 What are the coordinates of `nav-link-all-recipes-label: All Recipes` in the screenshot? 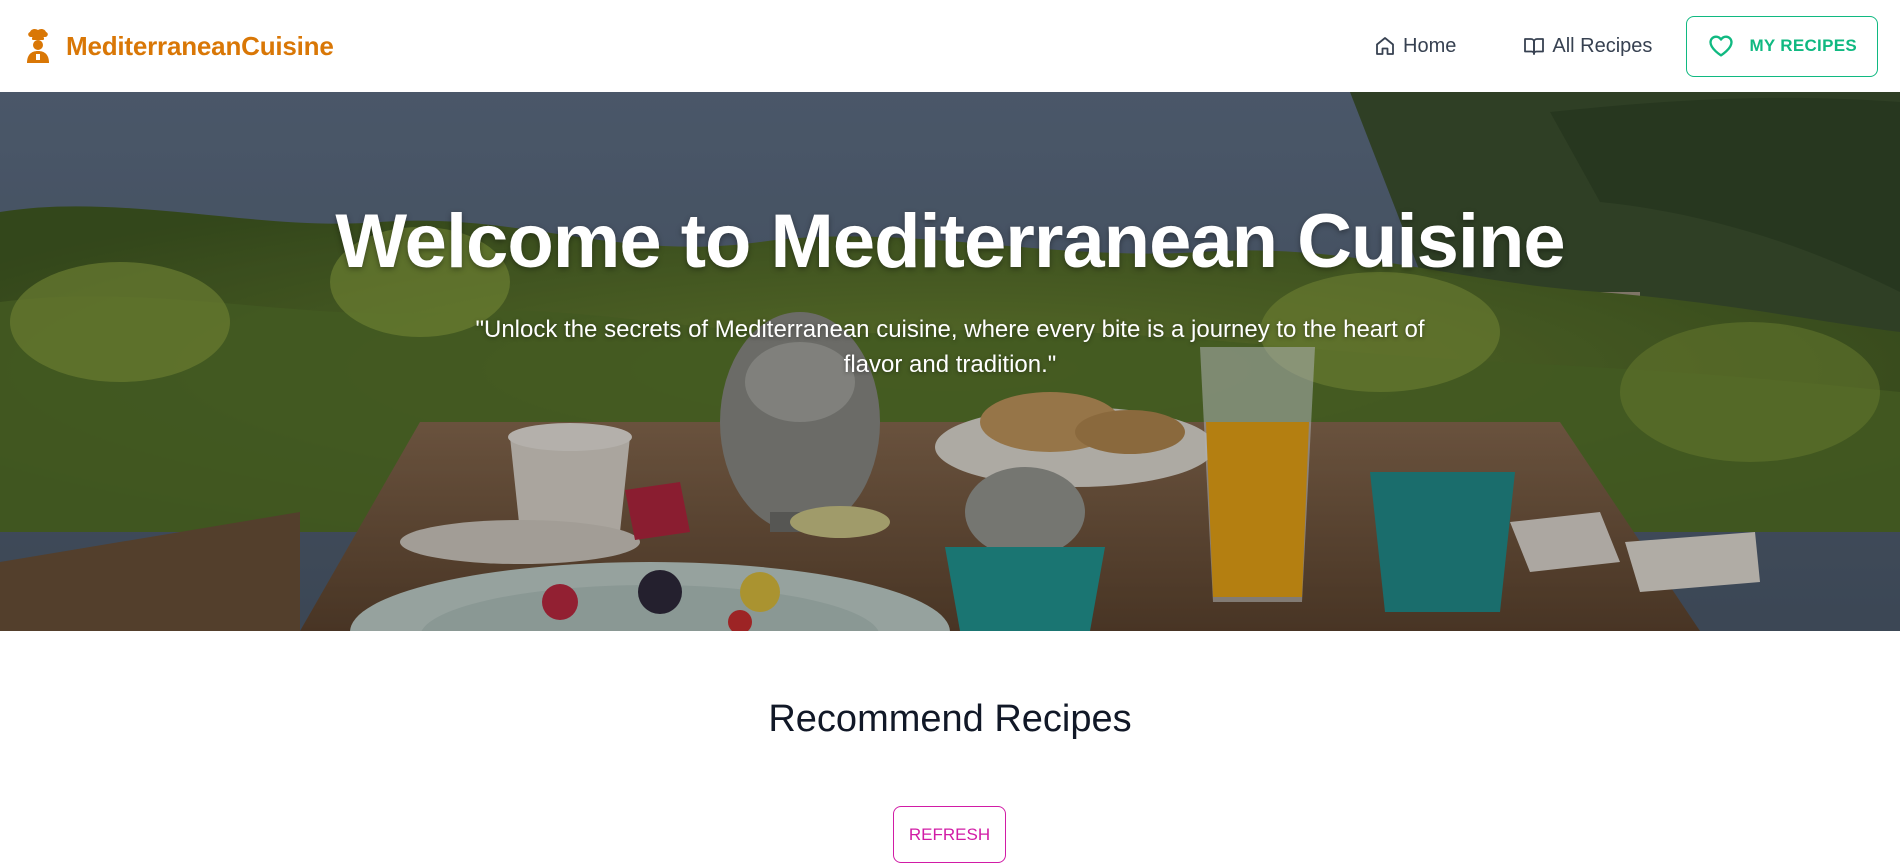 It's located at (1602, 45).